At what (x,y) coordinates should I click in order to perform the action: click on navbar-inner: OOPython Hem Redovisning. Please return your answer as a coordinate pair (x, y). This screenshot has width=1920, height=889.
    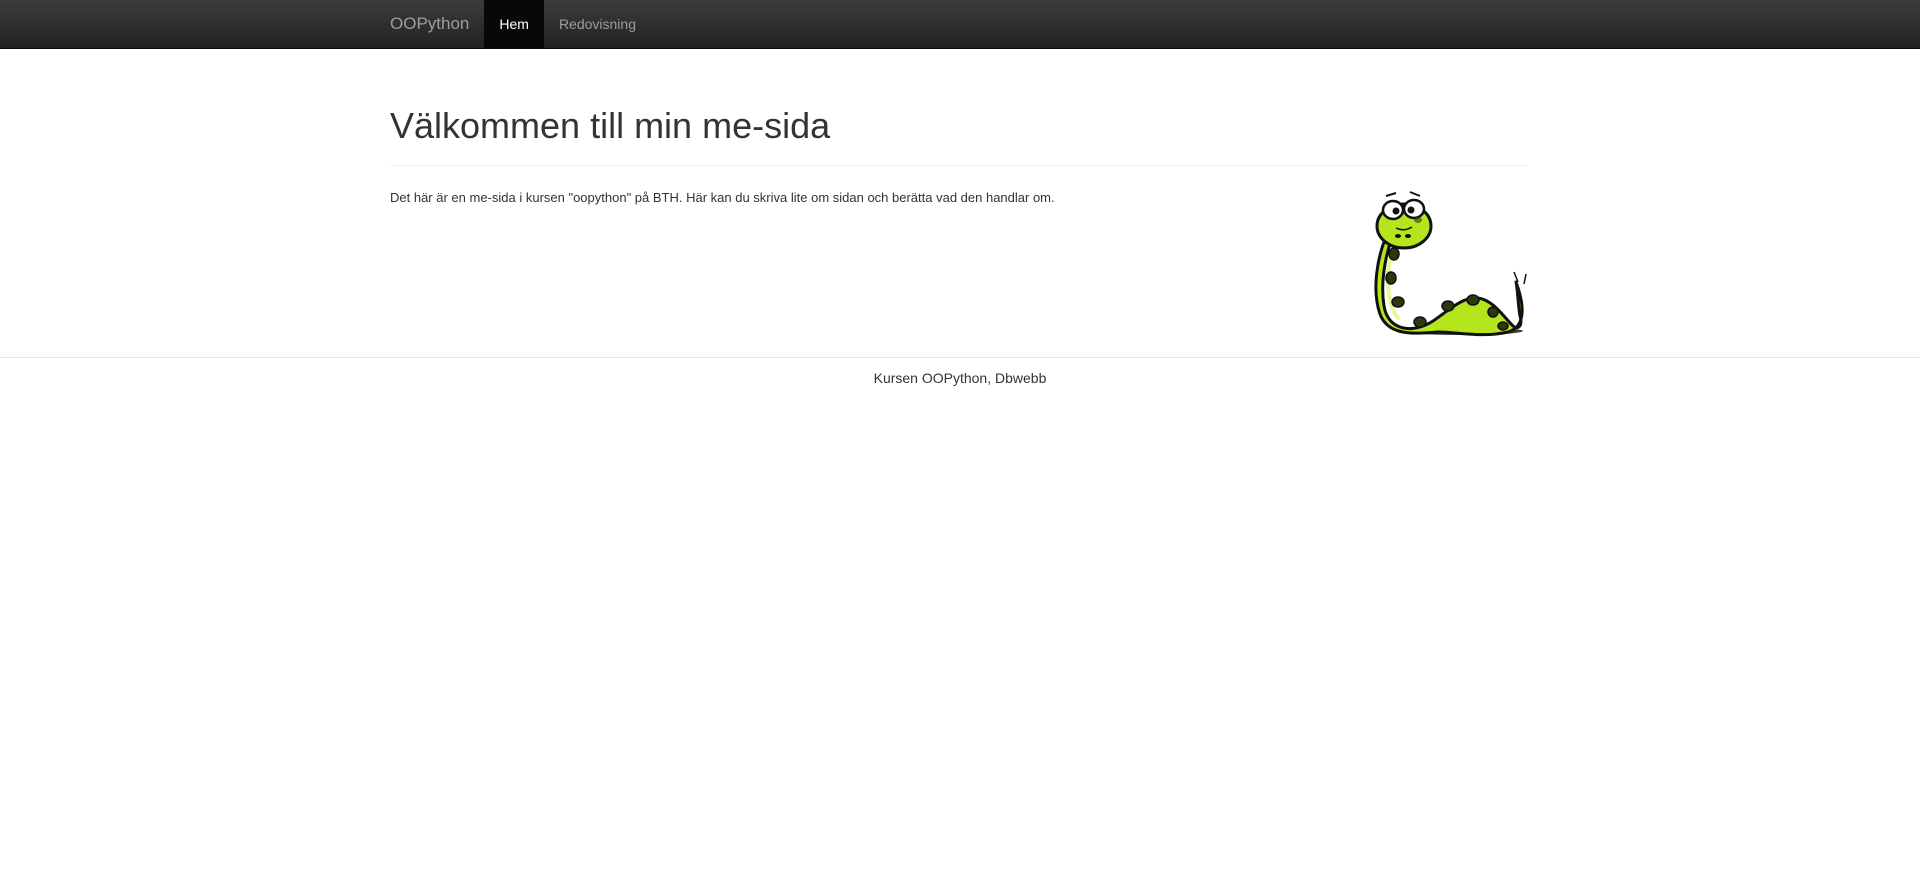
    Looking at the image, I should click on (520, 24).